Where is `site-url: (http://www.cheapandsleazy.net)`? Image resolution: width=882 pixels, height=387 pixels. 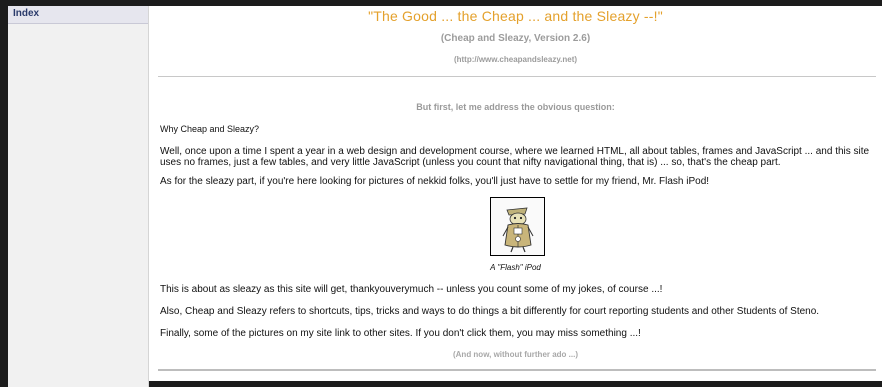 site-url: (http://www.cheapandsleazy.net) is located at coordinates (515, 59).